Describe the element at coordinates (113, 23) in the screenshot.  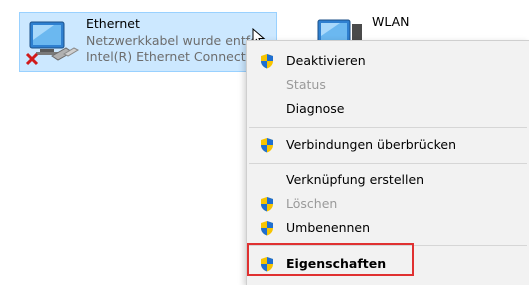
I see `adapter-name: Ethernet` at that location.